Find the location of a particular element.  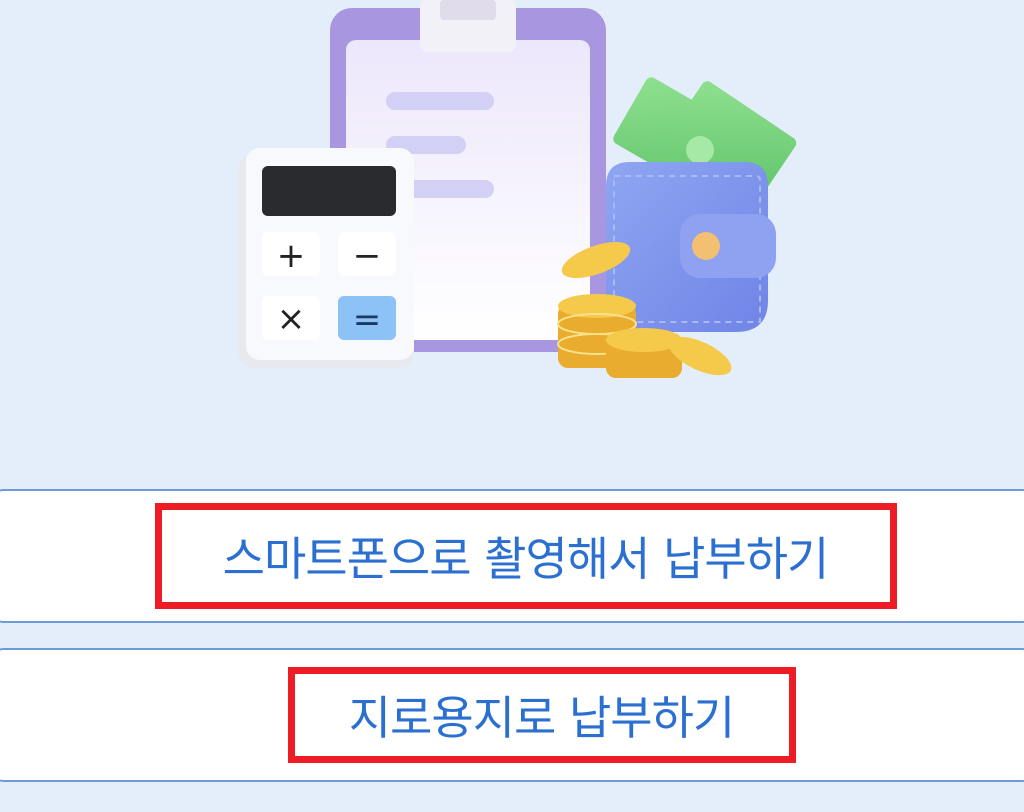

minus-key: − is located at coordinates (367, 256).